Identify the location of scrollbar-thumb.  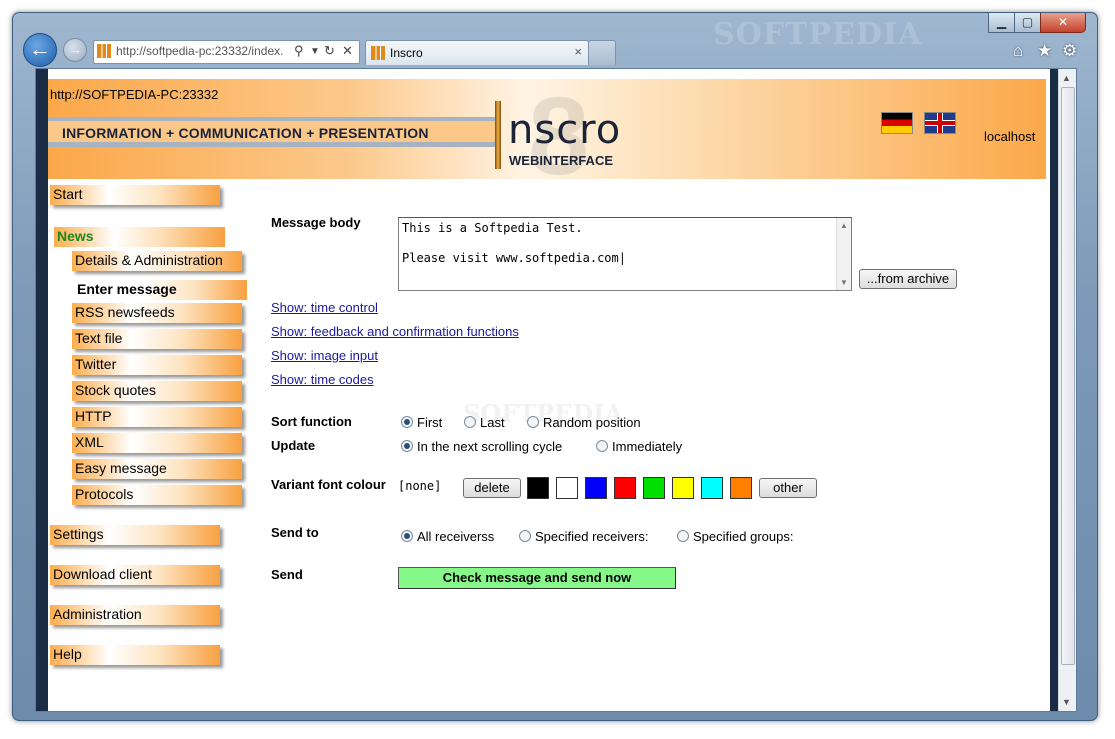
(1068, 376).